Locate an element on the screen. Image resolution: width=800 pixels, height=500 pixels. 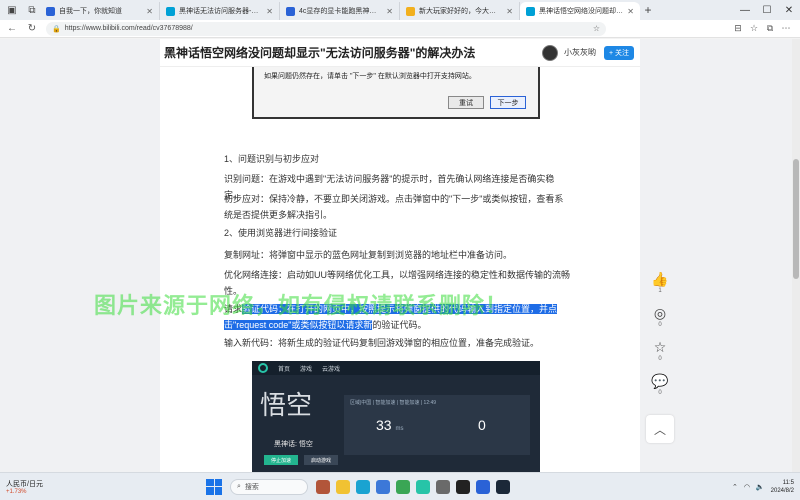
tab-title: 4c显存的显卡能跑黑神话悟空吗 is located at coordinates (341, 11).